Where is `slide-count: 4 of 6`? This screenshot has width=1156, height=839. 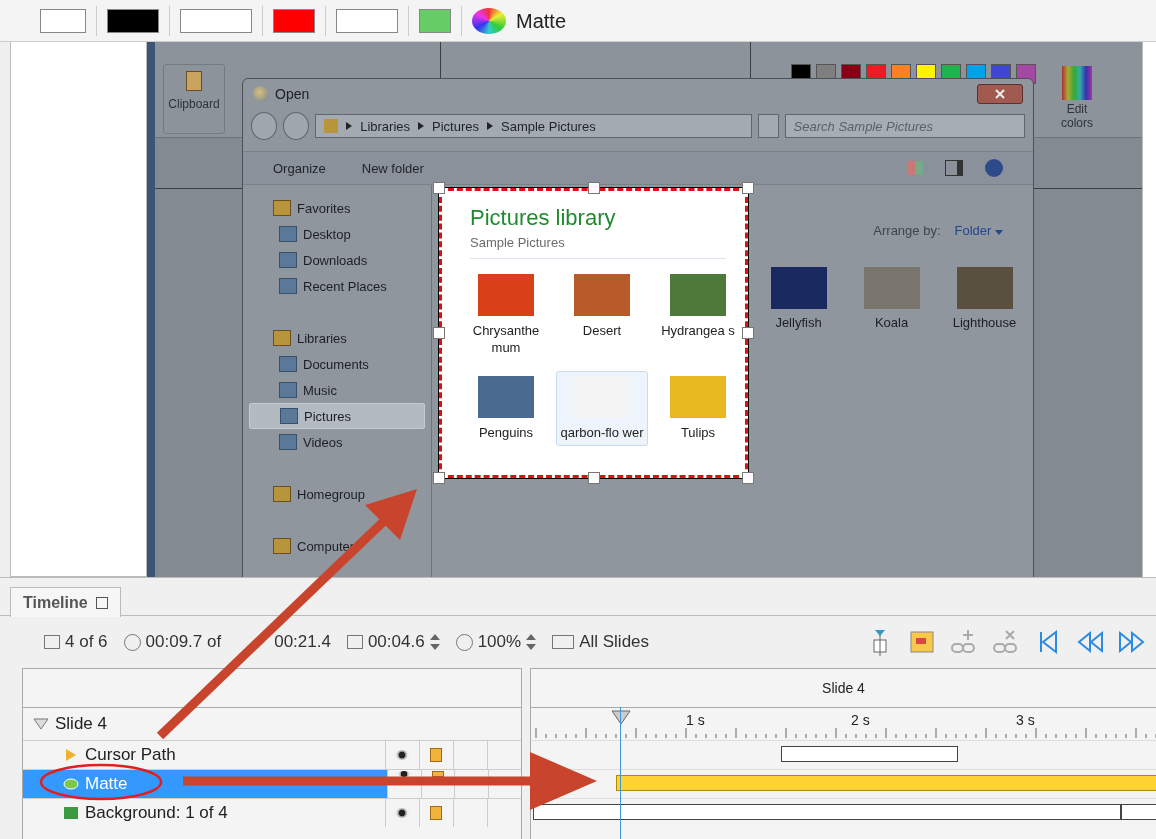 slide-count: 4 of 6 is located at coordinates (86, 642).